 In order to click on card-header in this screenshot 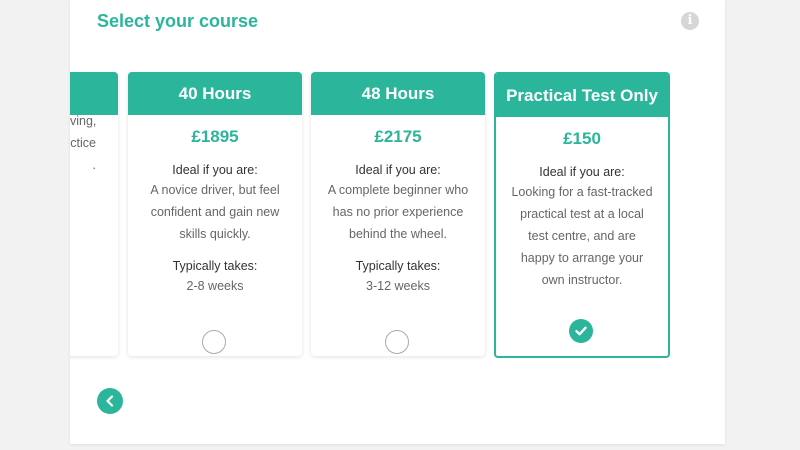, I will do `click(94, 93)`.